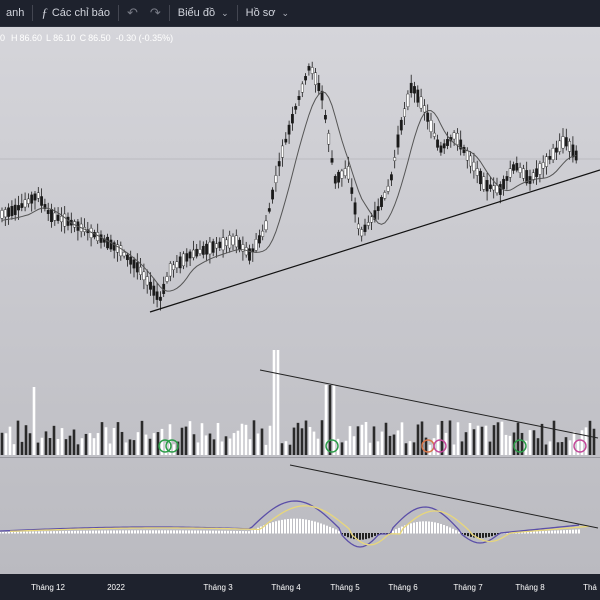 The image size is (600, 600). What do you see at coordinates (332, 446) in the screenshot?
I see `signal-marker` at bounding box center [332, 446].